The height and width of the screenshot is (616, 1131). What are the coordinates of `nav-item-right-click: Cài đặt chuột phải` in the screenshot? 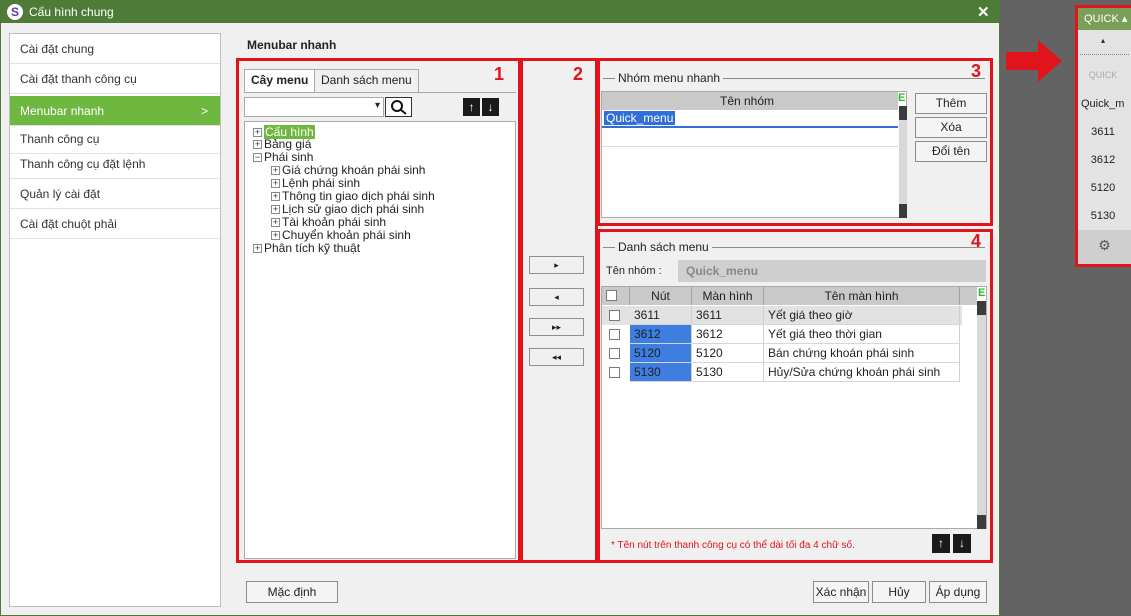 It's located at (115, 224).